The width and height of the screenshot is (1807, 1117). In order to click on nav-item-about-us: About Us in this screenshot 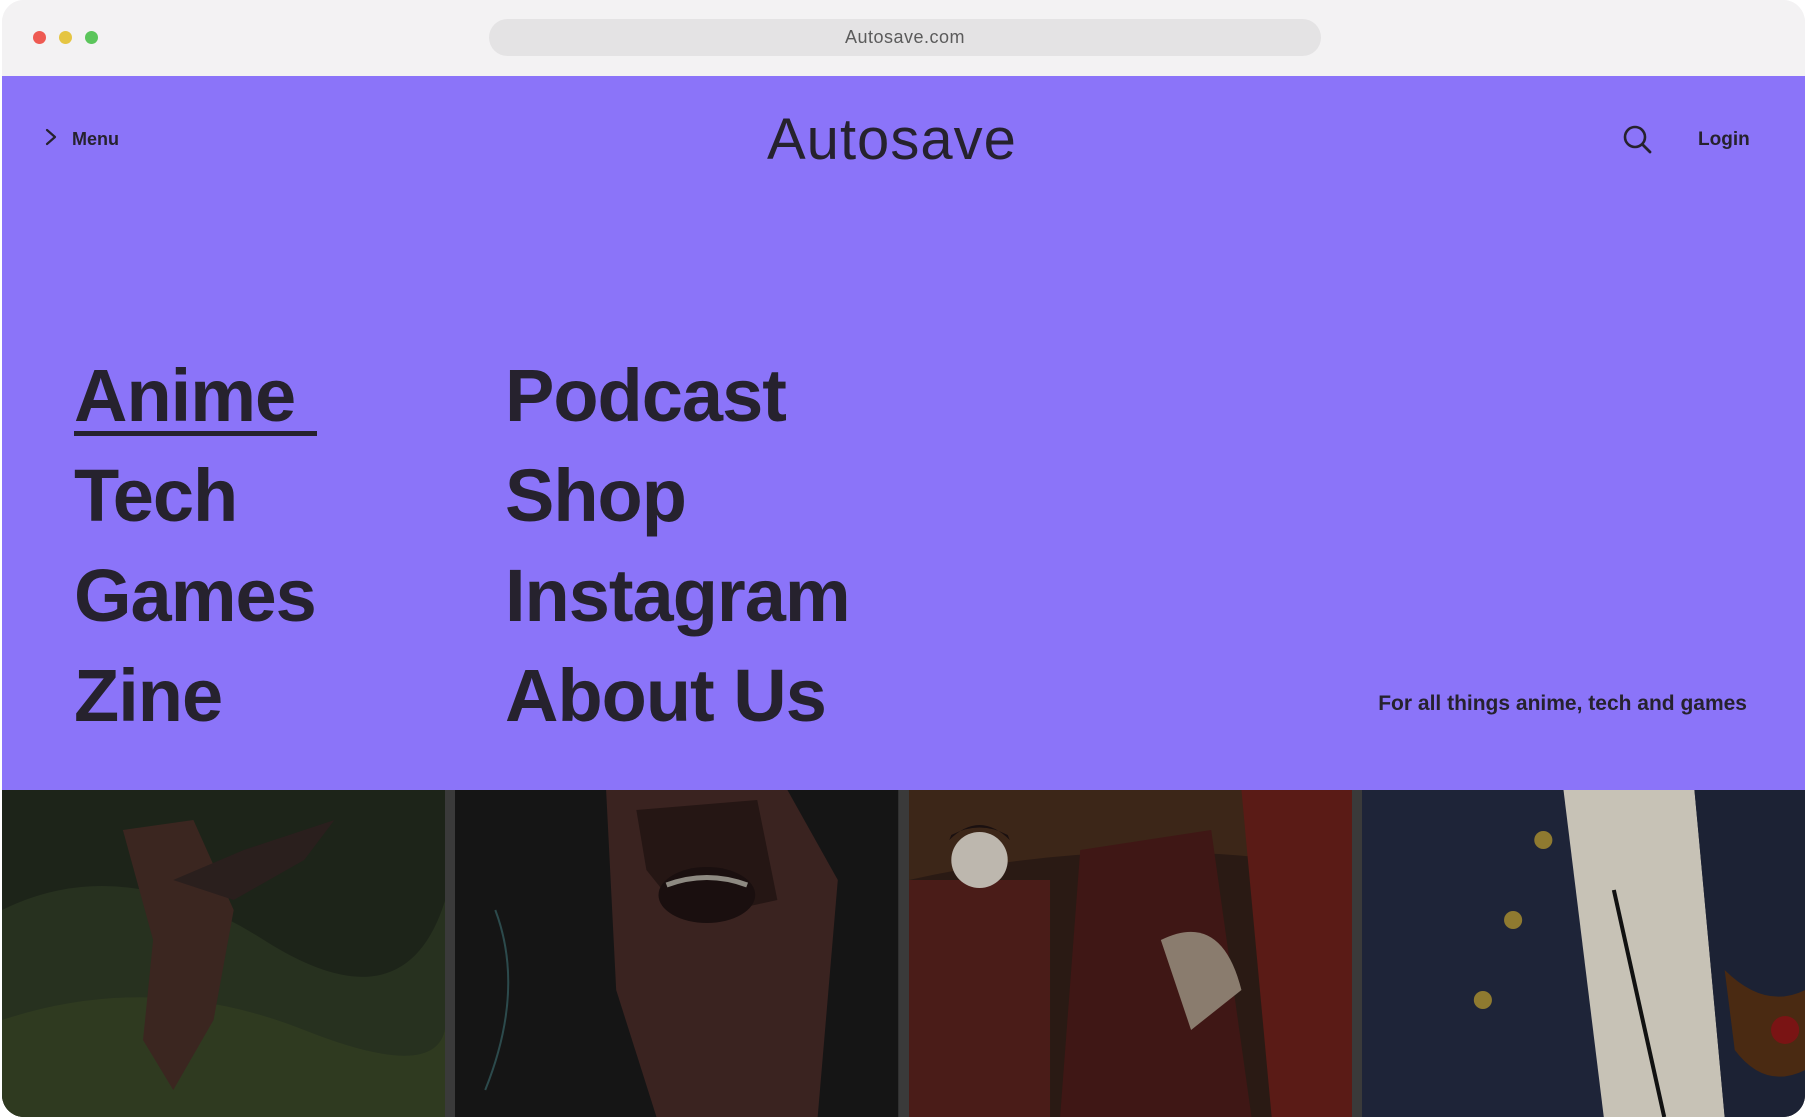, I will do `click(677, 696)`.